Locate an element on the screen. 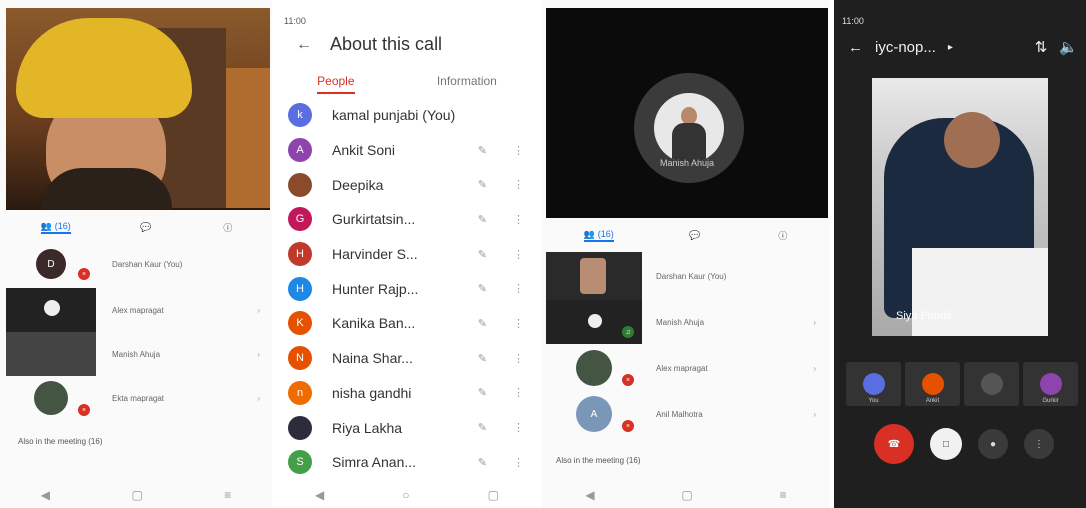  tab-people: People is located at coordinates (336, 84).